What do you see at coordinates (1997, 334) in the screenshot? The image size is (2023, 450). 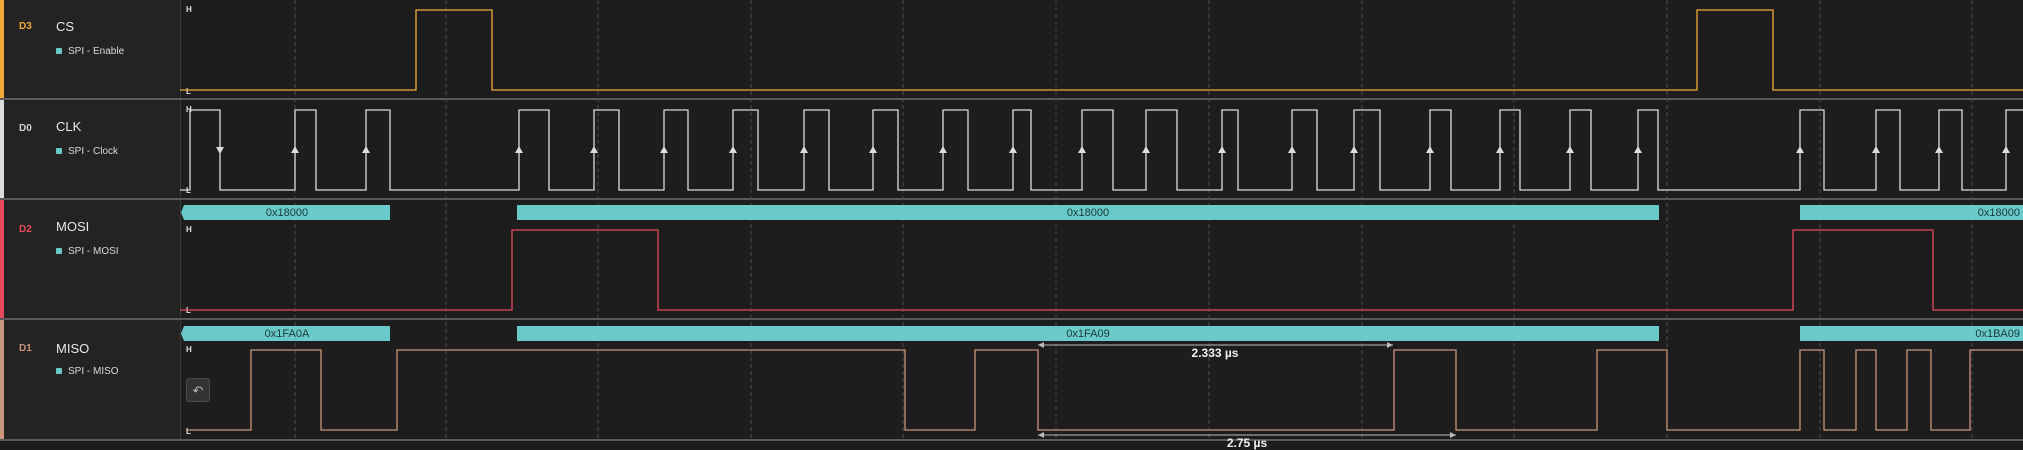 I see `miso-frame-label: 0x1BA09` at bounding box center [1997, 334].